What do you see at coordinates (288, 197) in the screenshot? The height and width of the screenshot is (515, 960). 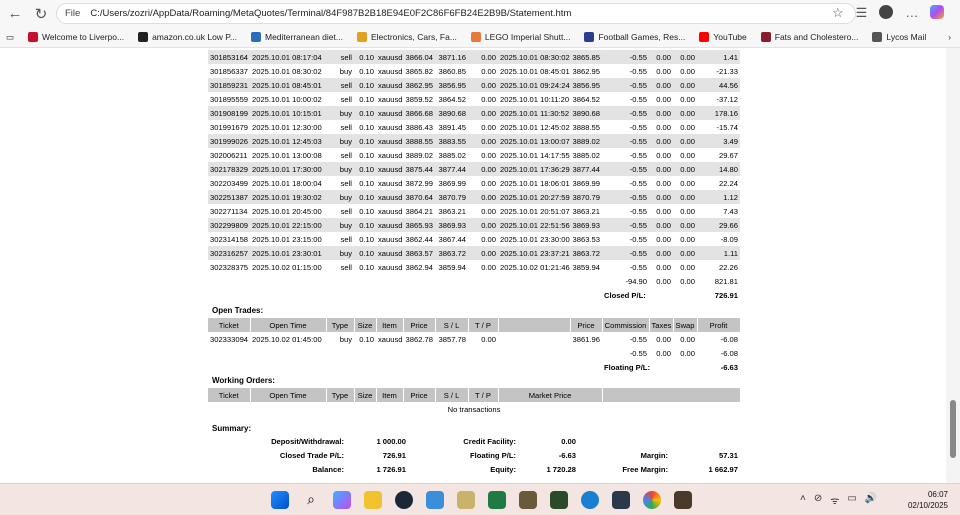 I see `open-time: 2025.10.01 19:30:02` at bounding box center [288, 197].